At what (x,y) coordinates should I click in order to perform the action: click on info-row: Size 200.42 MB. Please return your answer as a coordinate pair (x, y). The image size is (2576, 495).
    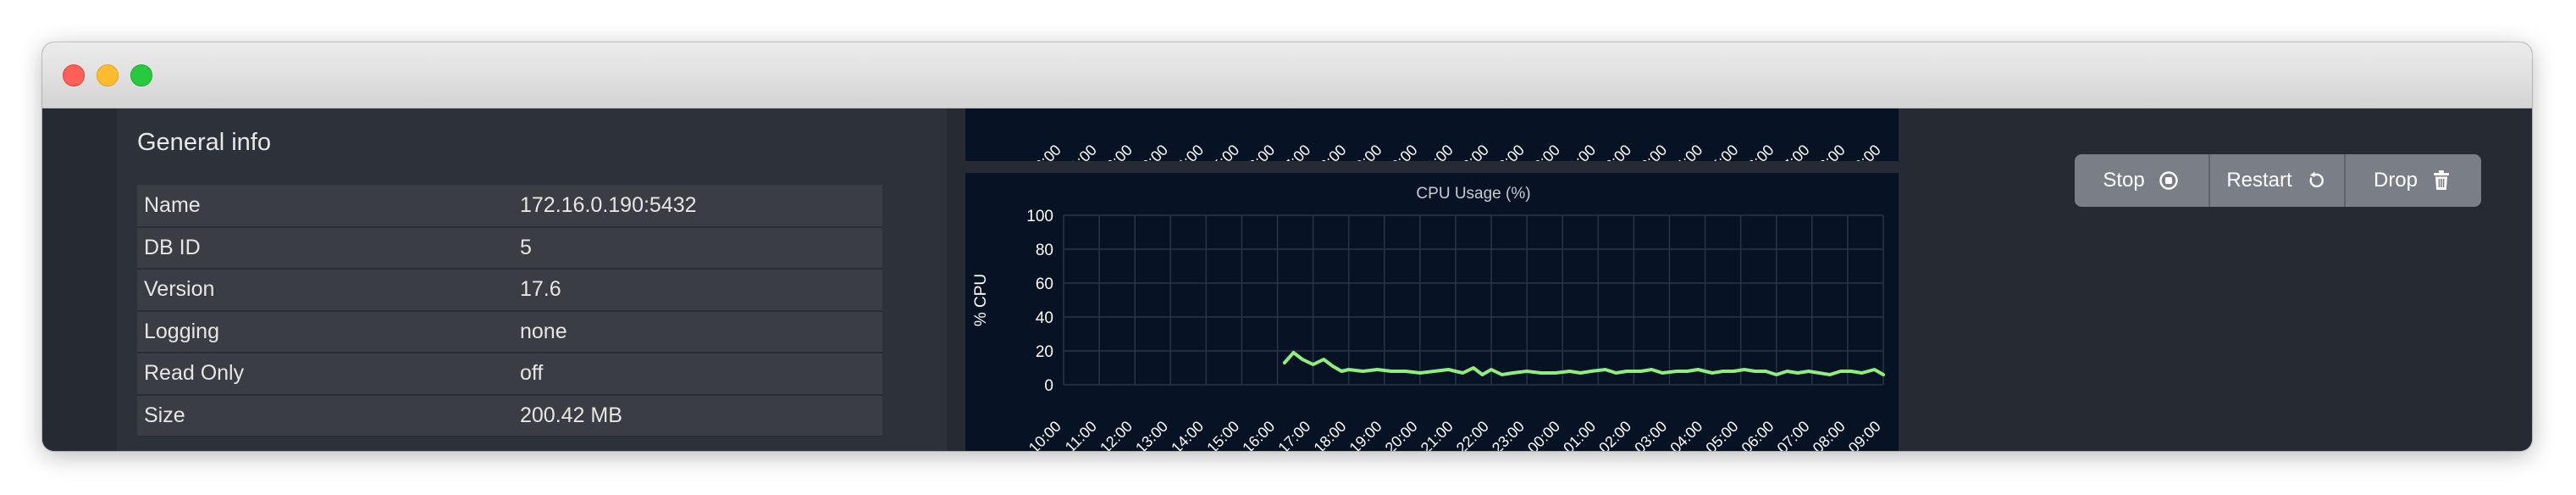
    Looking at the image, I should click on (509, 416).